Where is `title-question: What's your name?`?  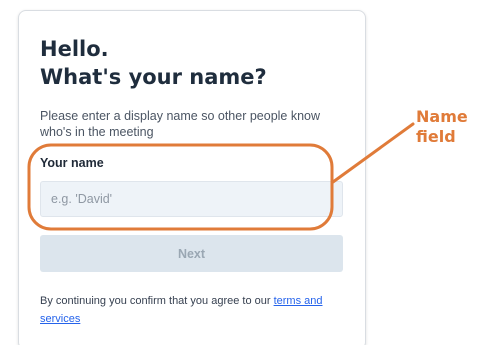
title-question: What's your name? is located at coordinates (153, 77).